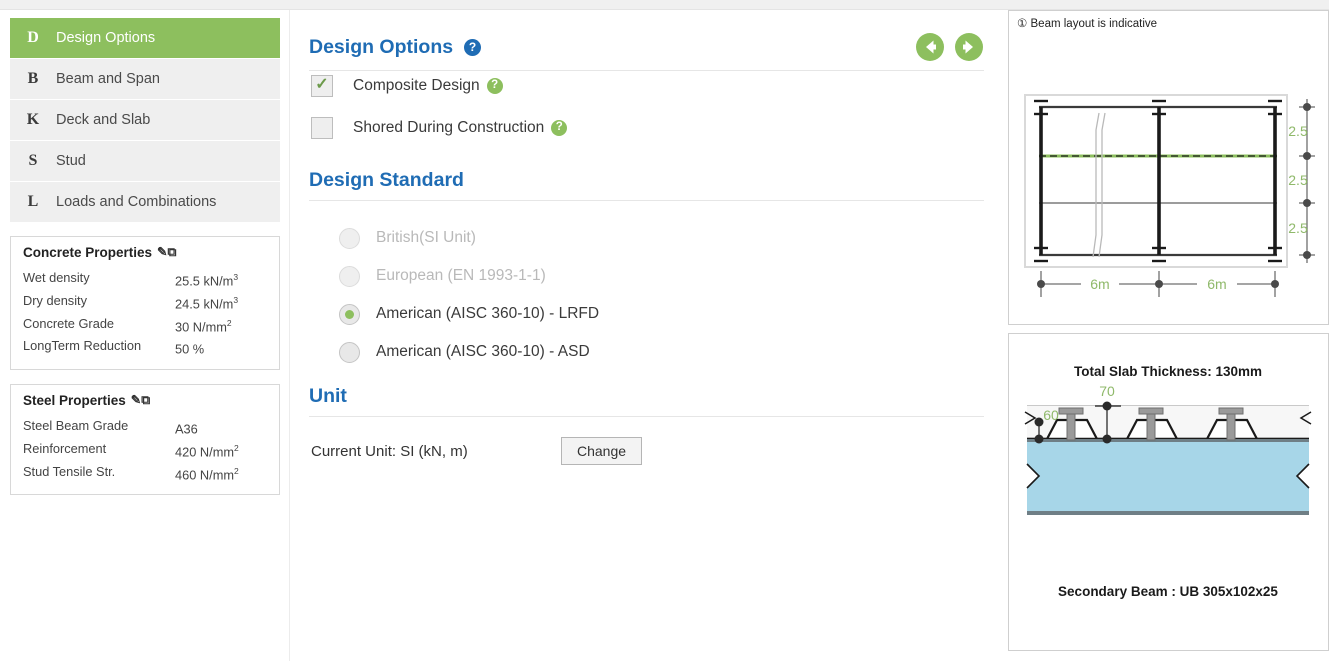 This screenshot has height=661, width=1329. I want to click on shored-during-construction-row: Shored During Construction ?, so click(647, 128).